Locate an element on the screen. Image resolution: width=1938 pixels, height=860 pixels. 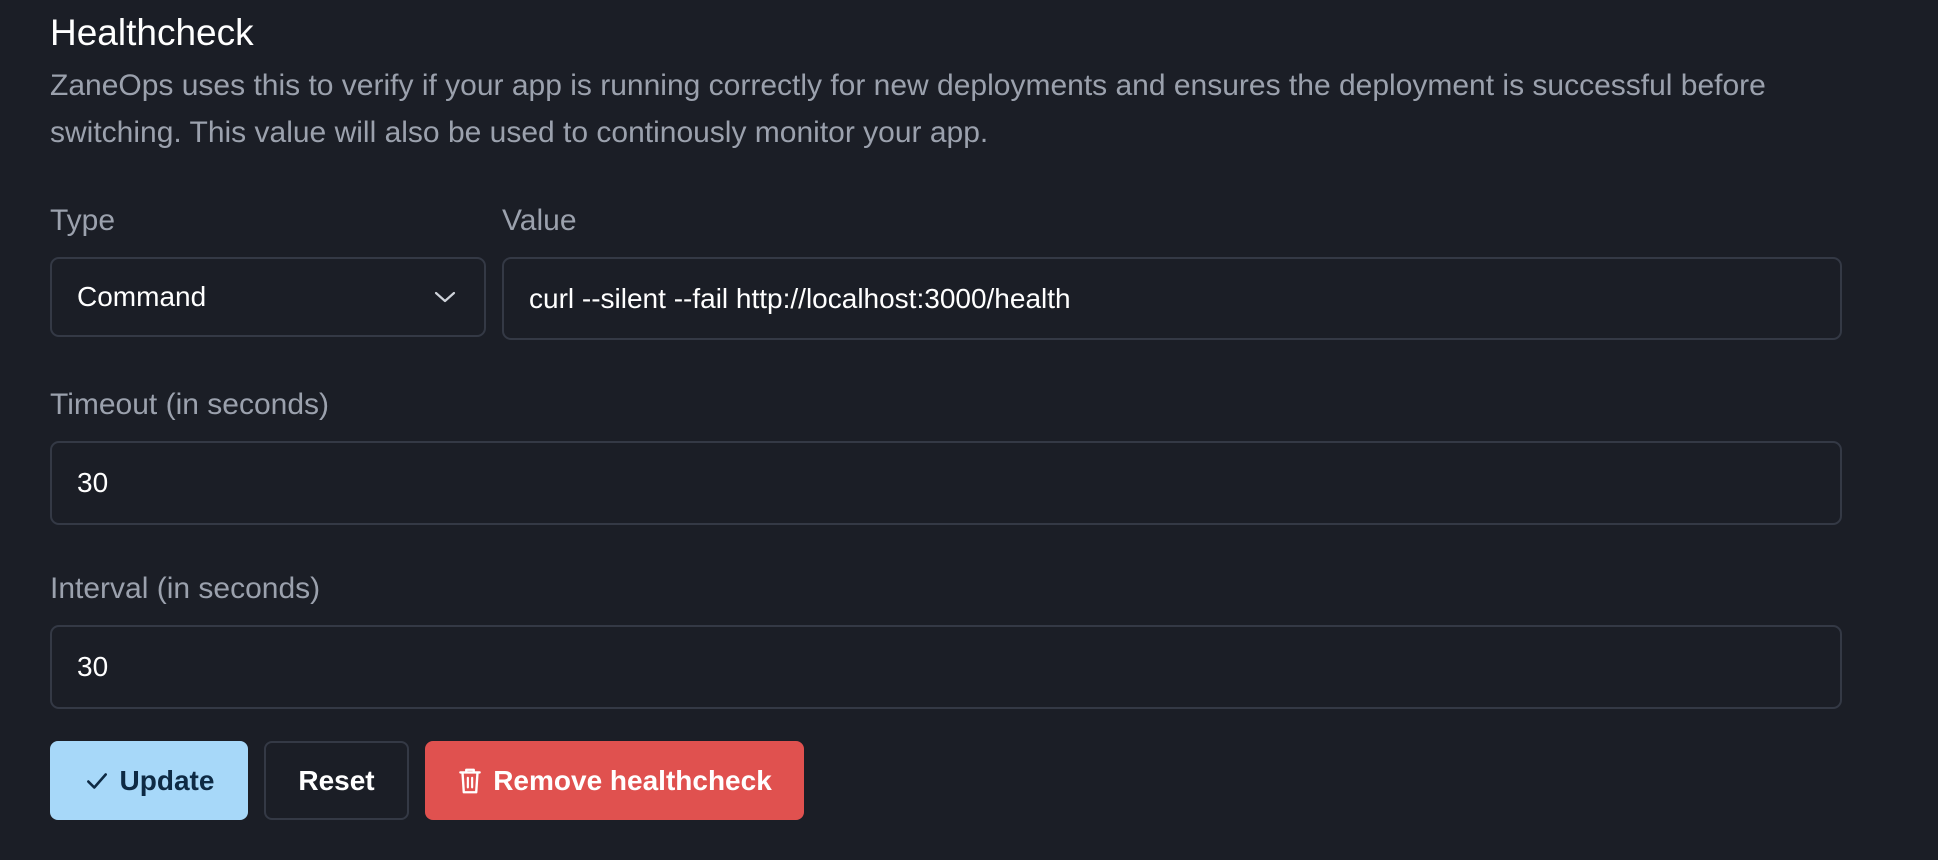
interval-input: 30 is located at coordinates (946, 667).